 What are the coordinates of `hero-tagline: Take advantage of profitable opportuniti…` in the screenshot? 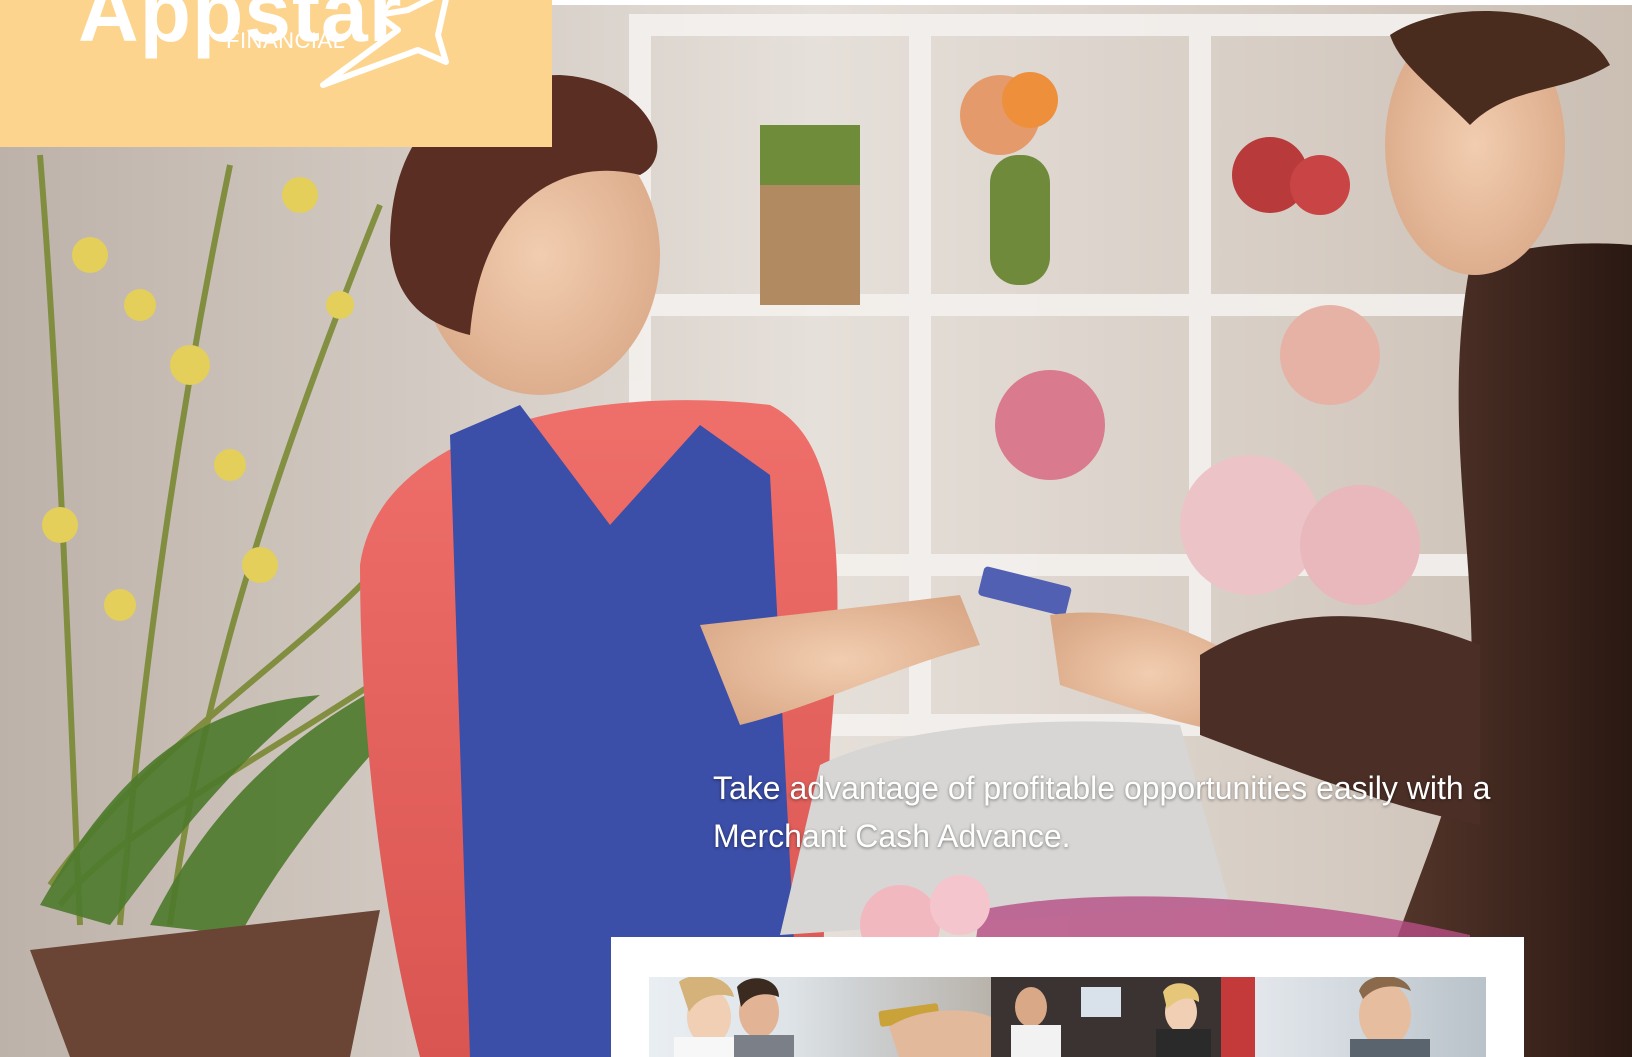 It's located at (1102, 812).